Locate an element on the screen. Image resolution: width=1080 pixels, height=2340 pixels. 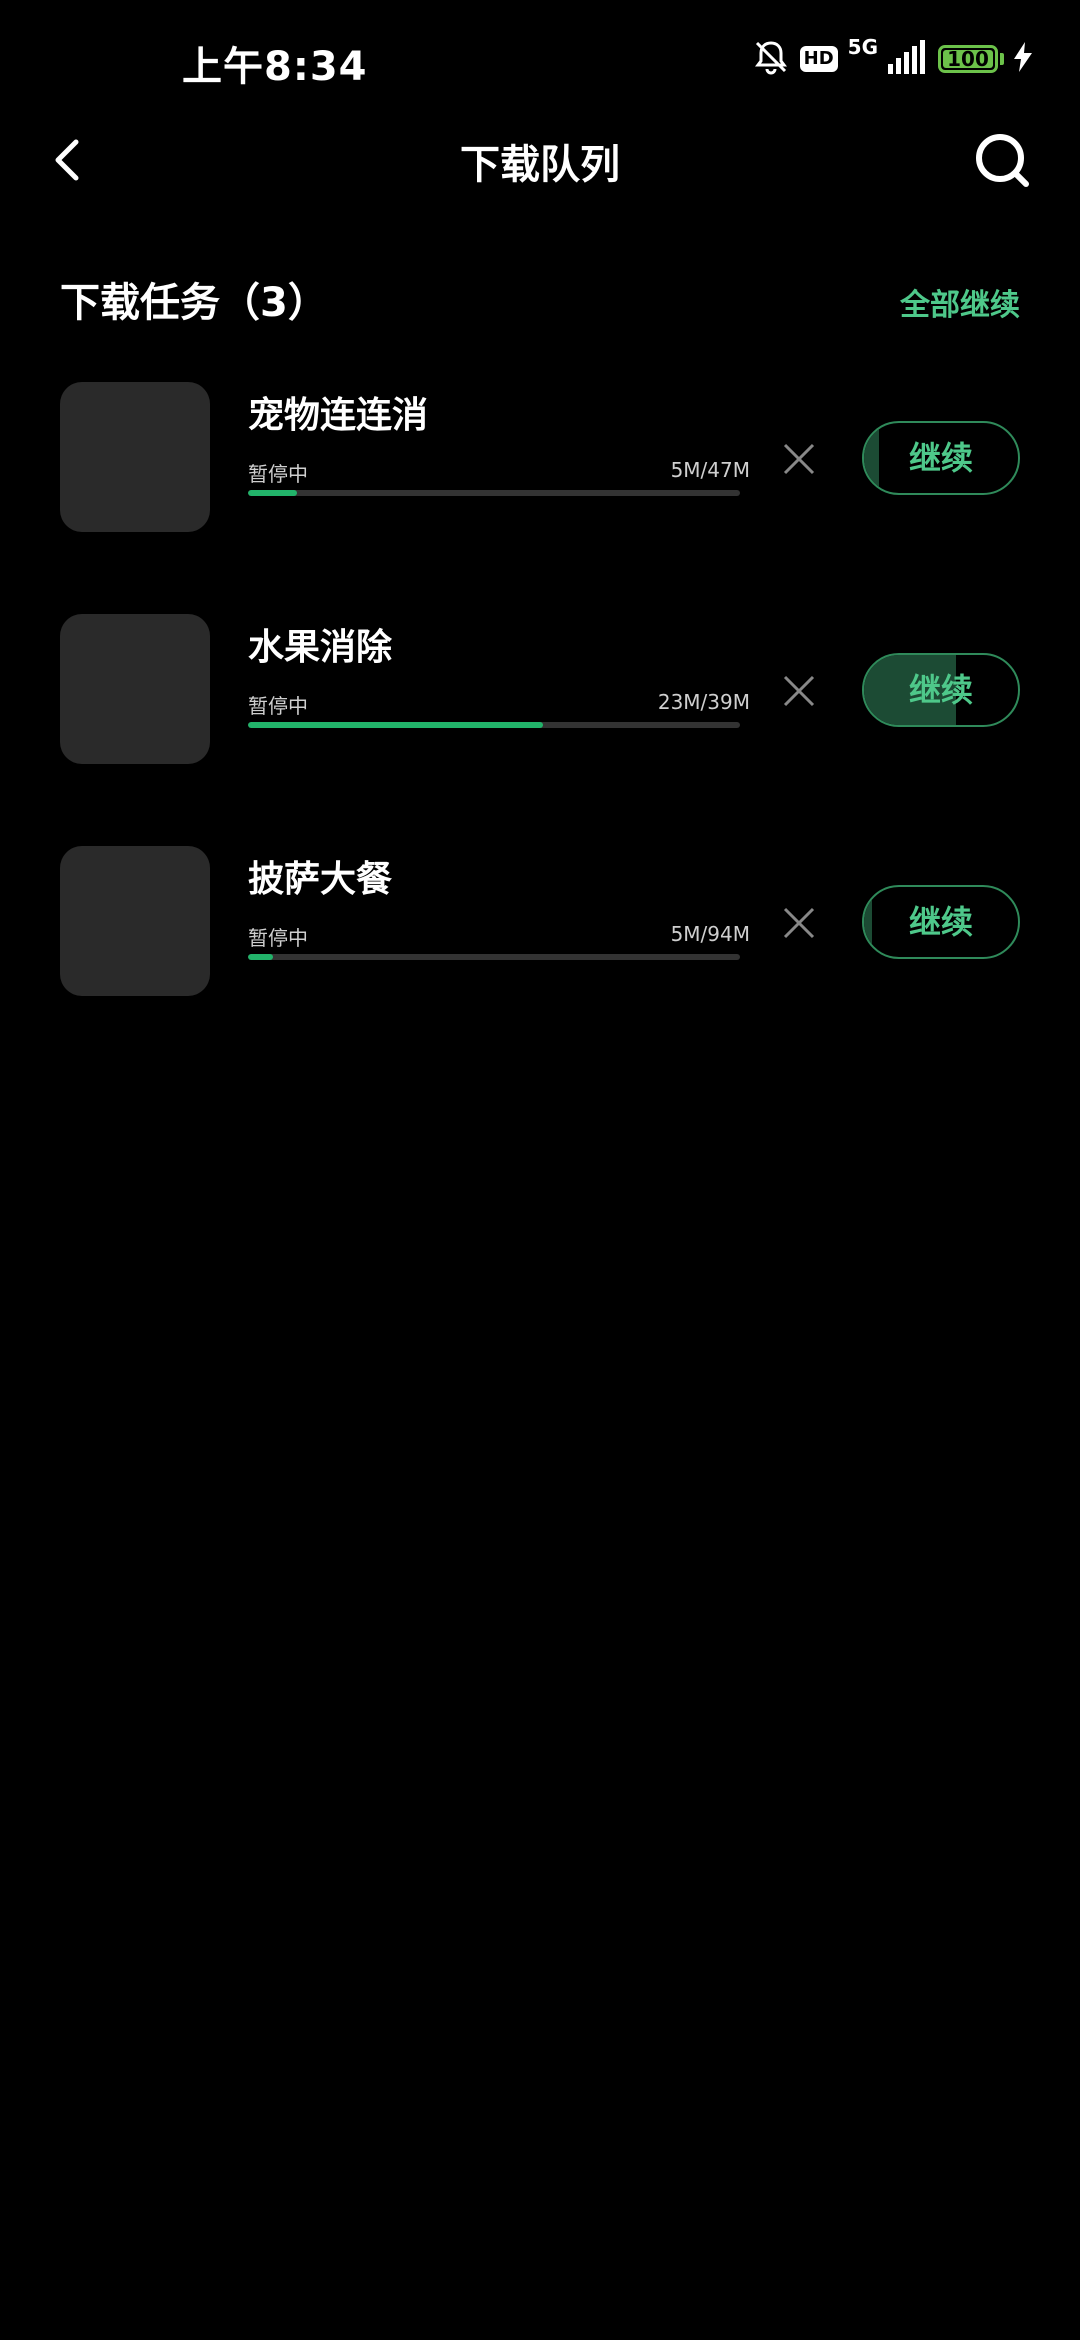
status-icons: HD 5G 100 is located at coordinates (892, 57).